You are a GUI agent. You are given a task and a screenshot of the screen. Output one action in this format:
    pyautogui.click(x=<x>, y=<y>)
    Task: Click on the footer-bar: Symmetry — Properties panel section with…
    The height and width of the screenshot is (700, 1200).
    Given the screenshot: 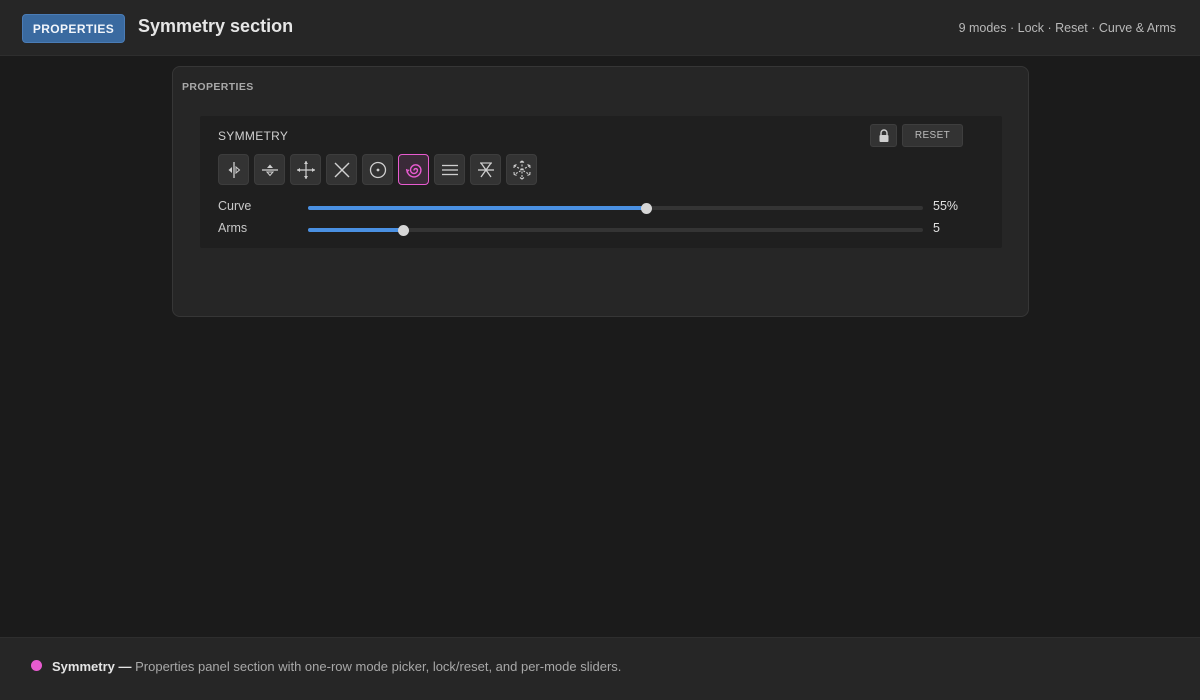 What is the action you would take?
    pyautogui.click(x=600, y=668)
    